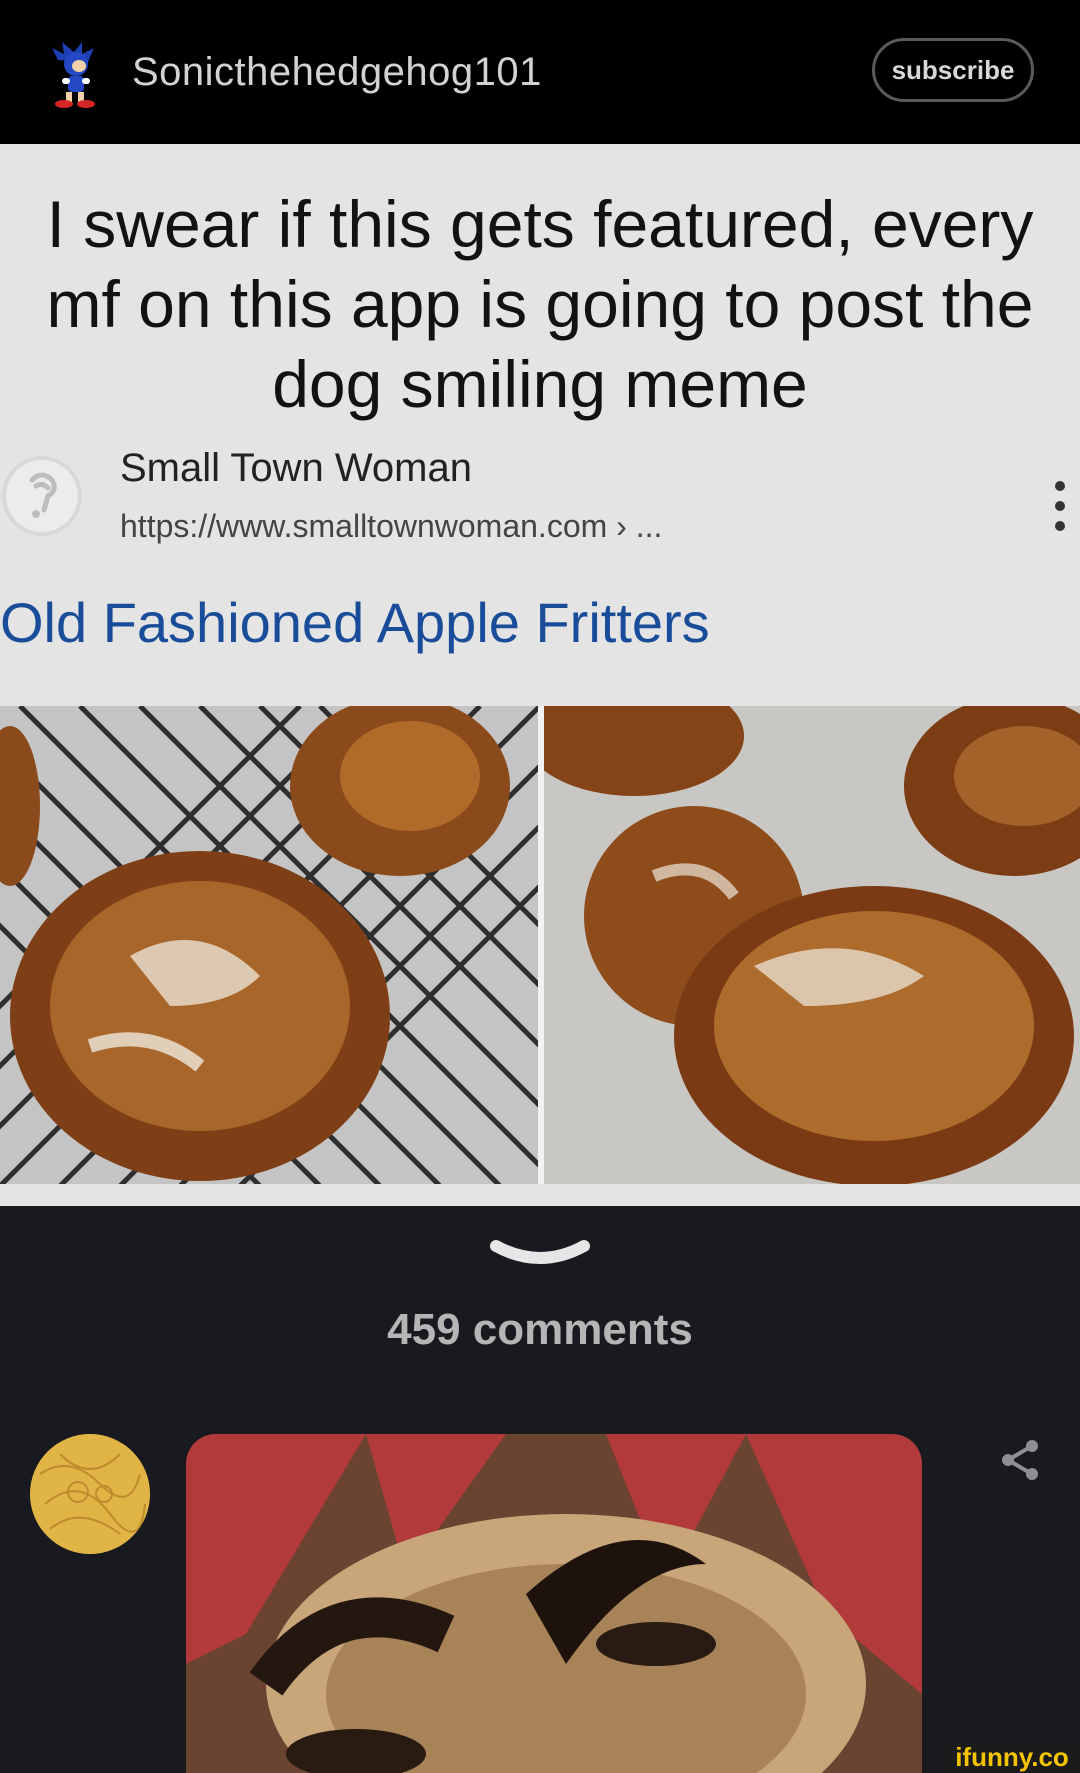 This screenshot has height=1773, width=1080. What do you see at coordinates (1020, 1460) in the screenshot?
I see `share-icon` at bounding box center [1020, 1460].